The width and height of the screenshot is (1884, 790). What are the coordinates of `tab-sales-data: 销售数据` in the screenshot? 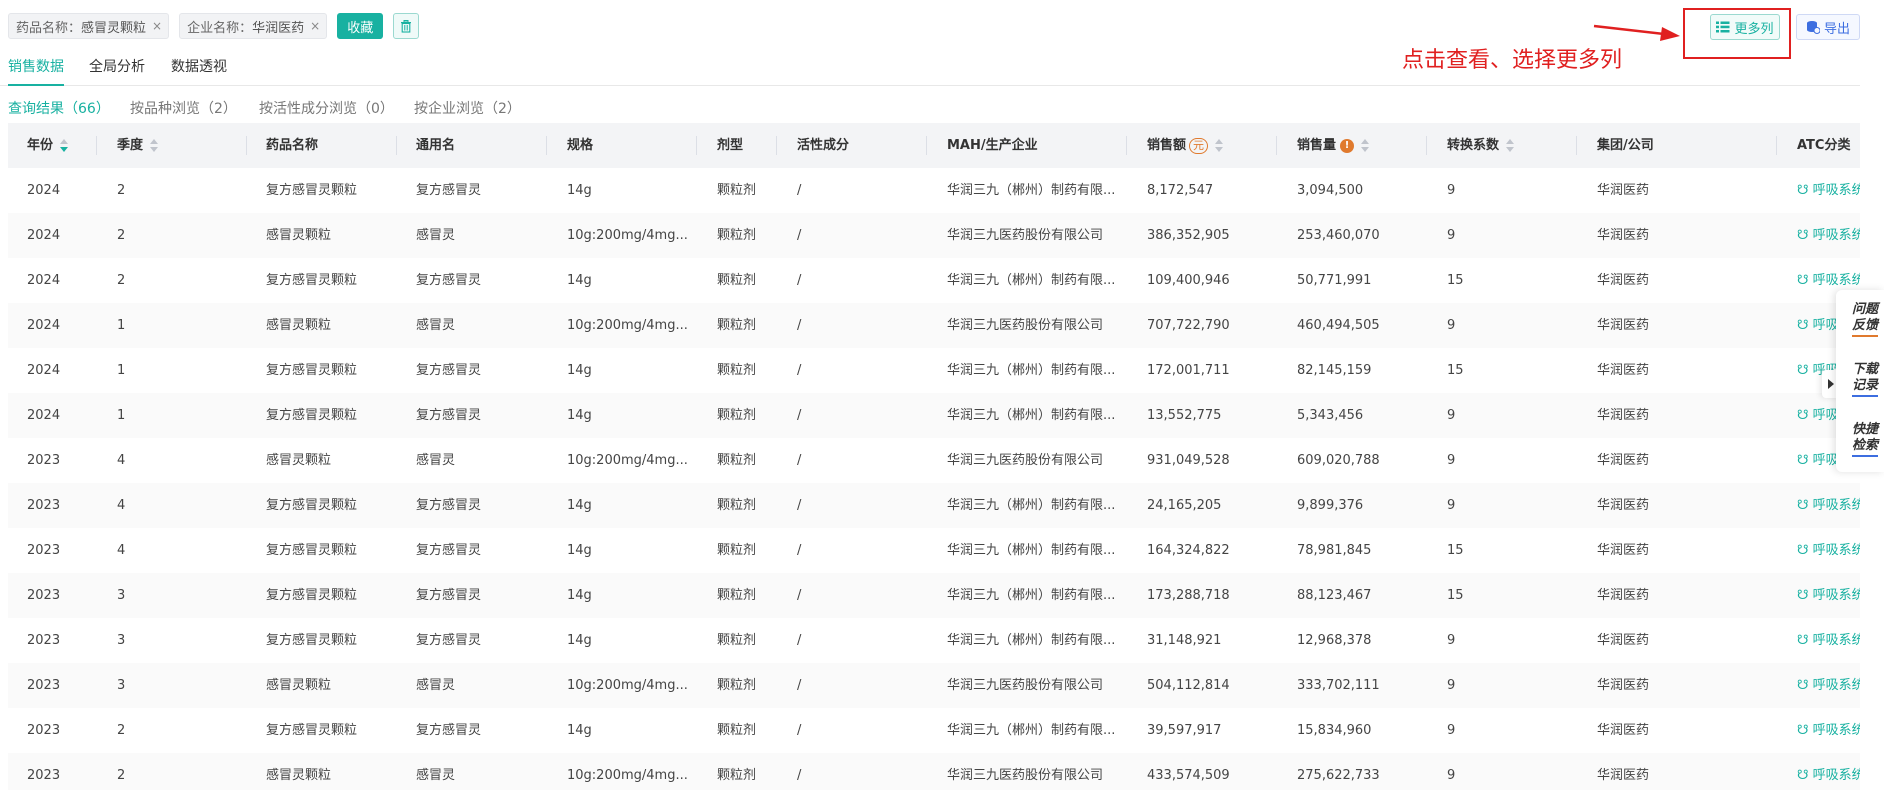 It's located at (36, 71).